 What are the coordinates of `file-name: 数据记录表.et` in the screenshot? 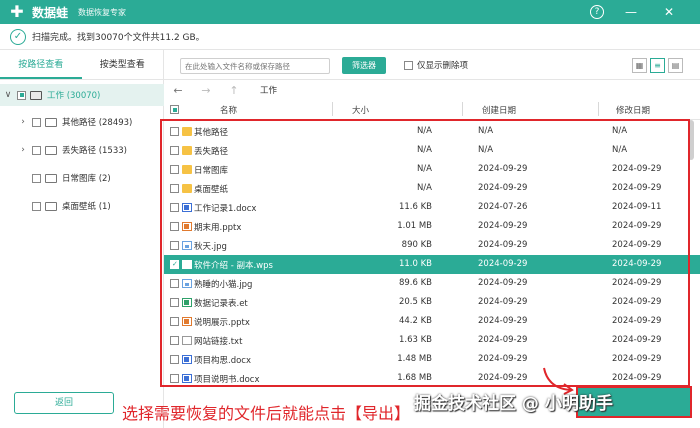 It's located at (221, 304).